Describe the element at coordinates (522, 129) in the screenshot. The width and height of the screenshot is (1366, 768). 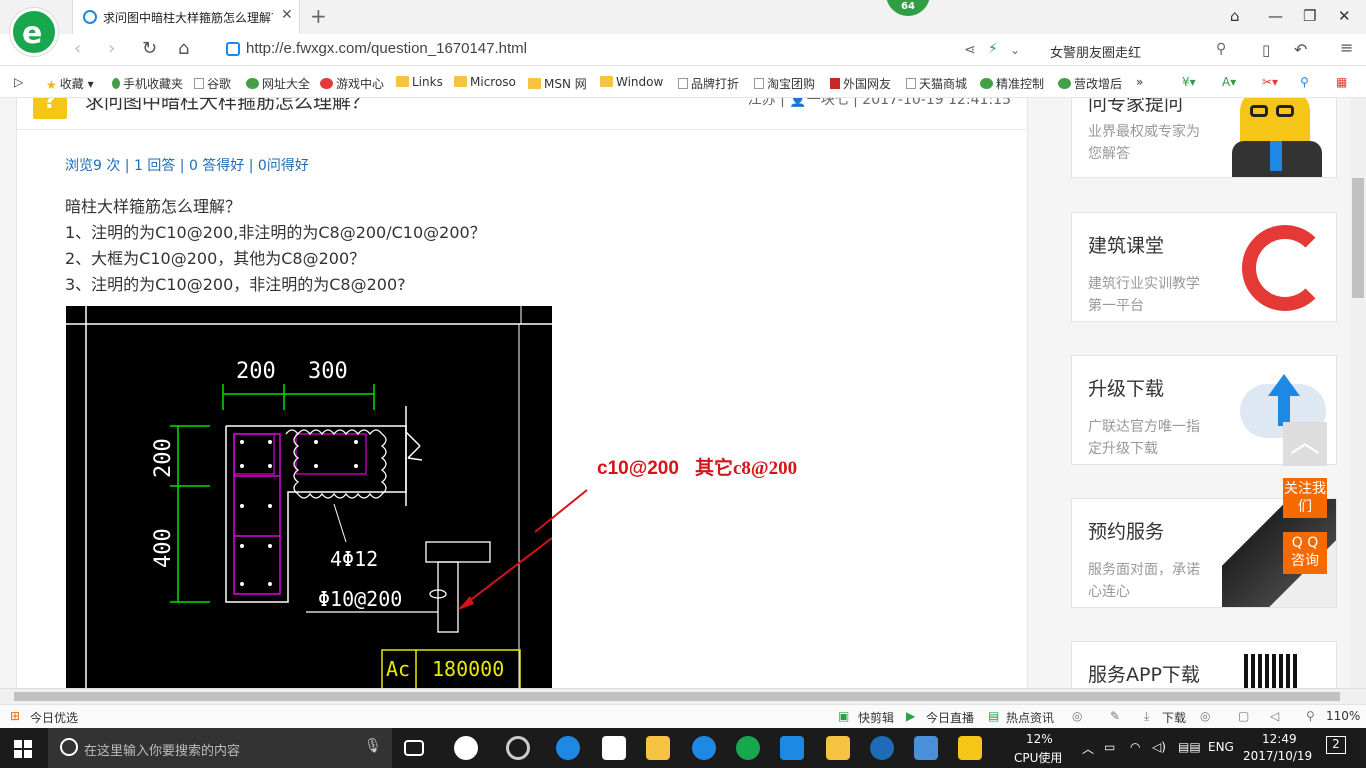
I see `divider` at that location.